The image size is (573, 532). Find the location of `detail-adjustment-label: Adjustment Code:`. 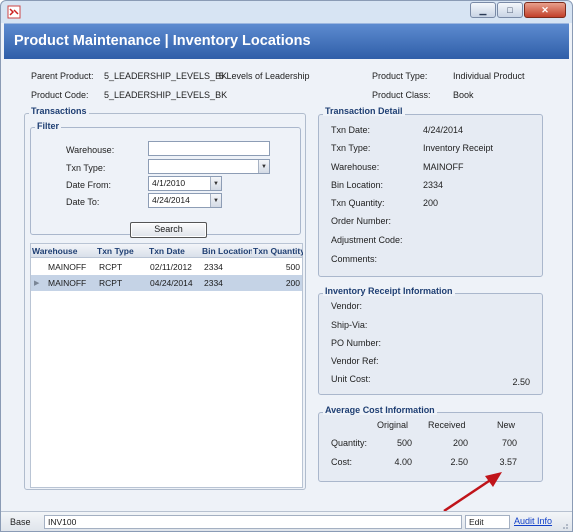

detail-adjustment-label: Adjustment Code: is located at coordinates (367, 240).